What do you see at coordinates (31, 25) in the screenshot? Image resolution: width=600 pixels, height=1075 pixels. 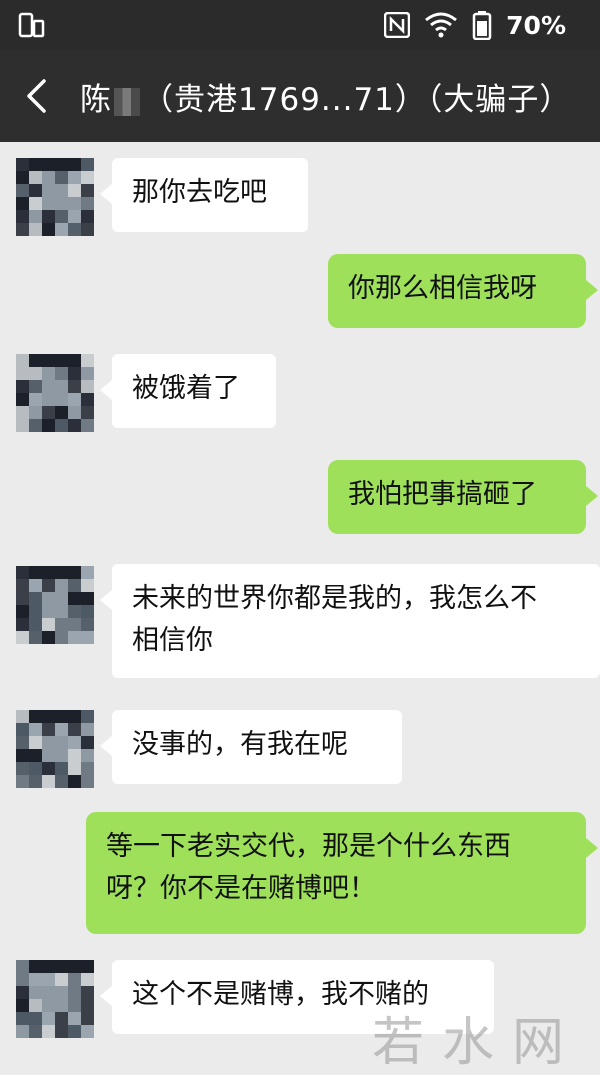 I see `sim-icon` at bounding box center [31, 25].